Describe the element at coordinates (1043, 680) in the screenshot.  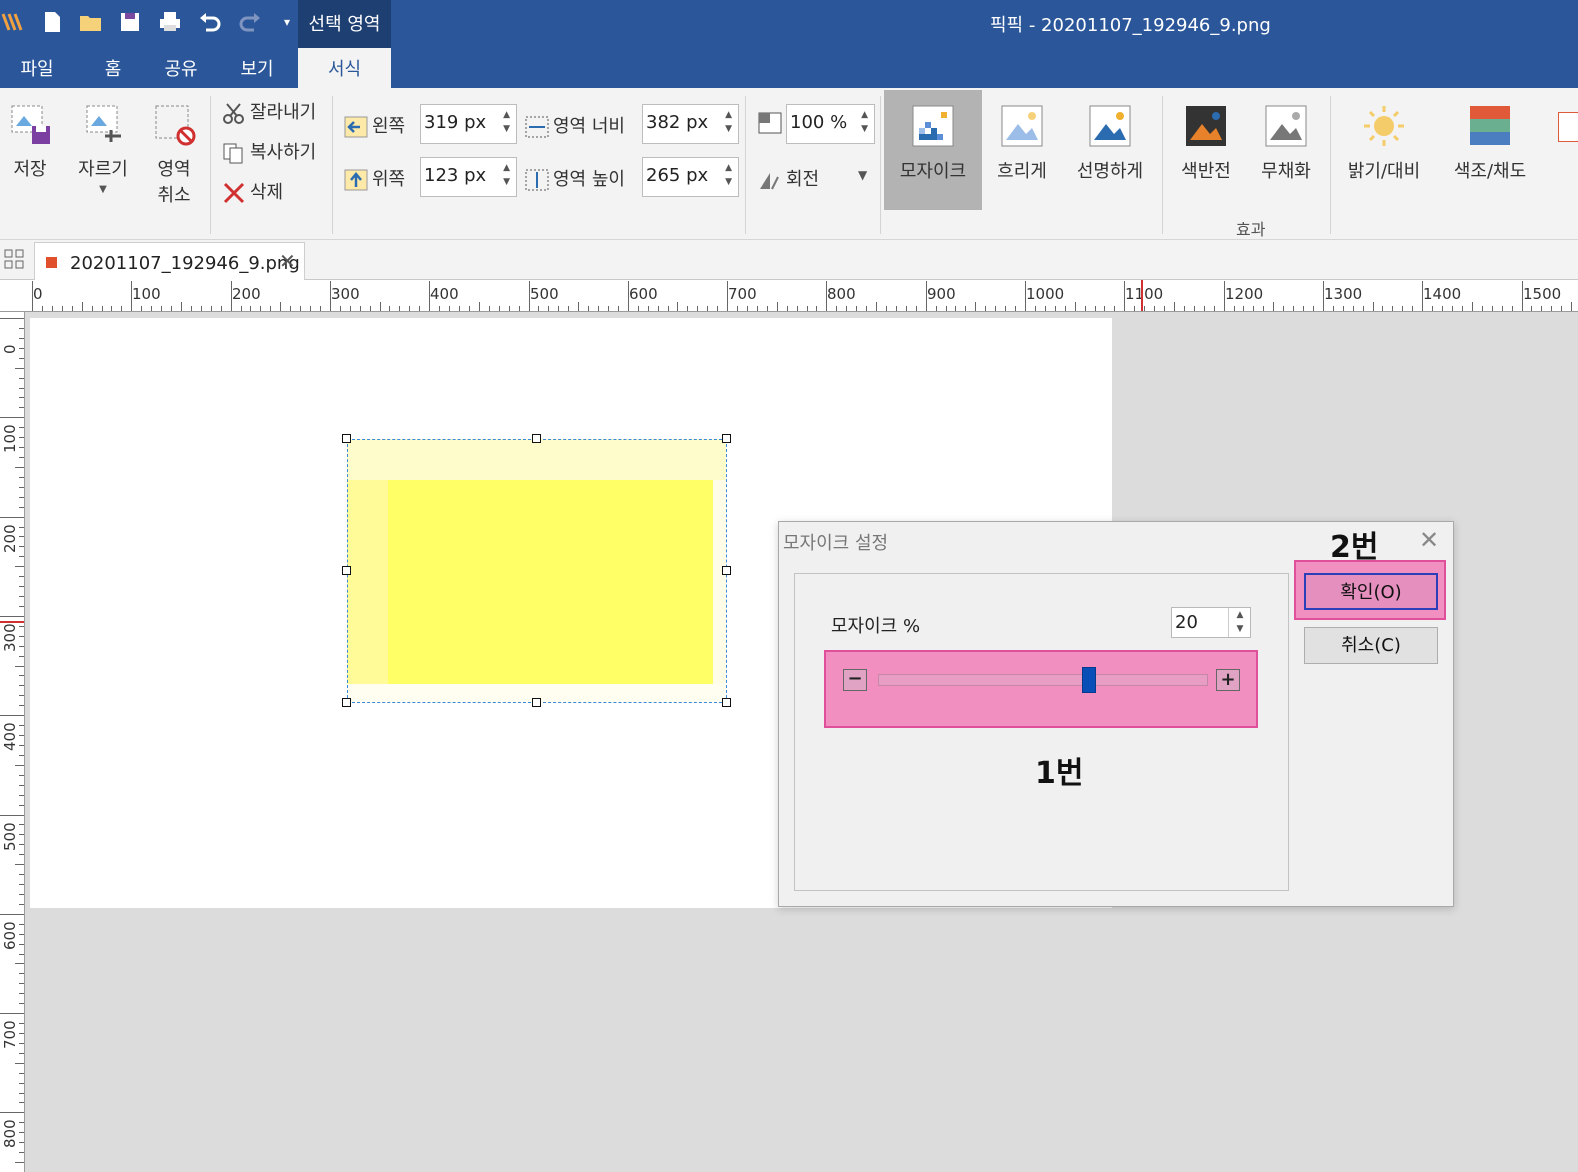
I see `mosaic-slider-track` at that location.